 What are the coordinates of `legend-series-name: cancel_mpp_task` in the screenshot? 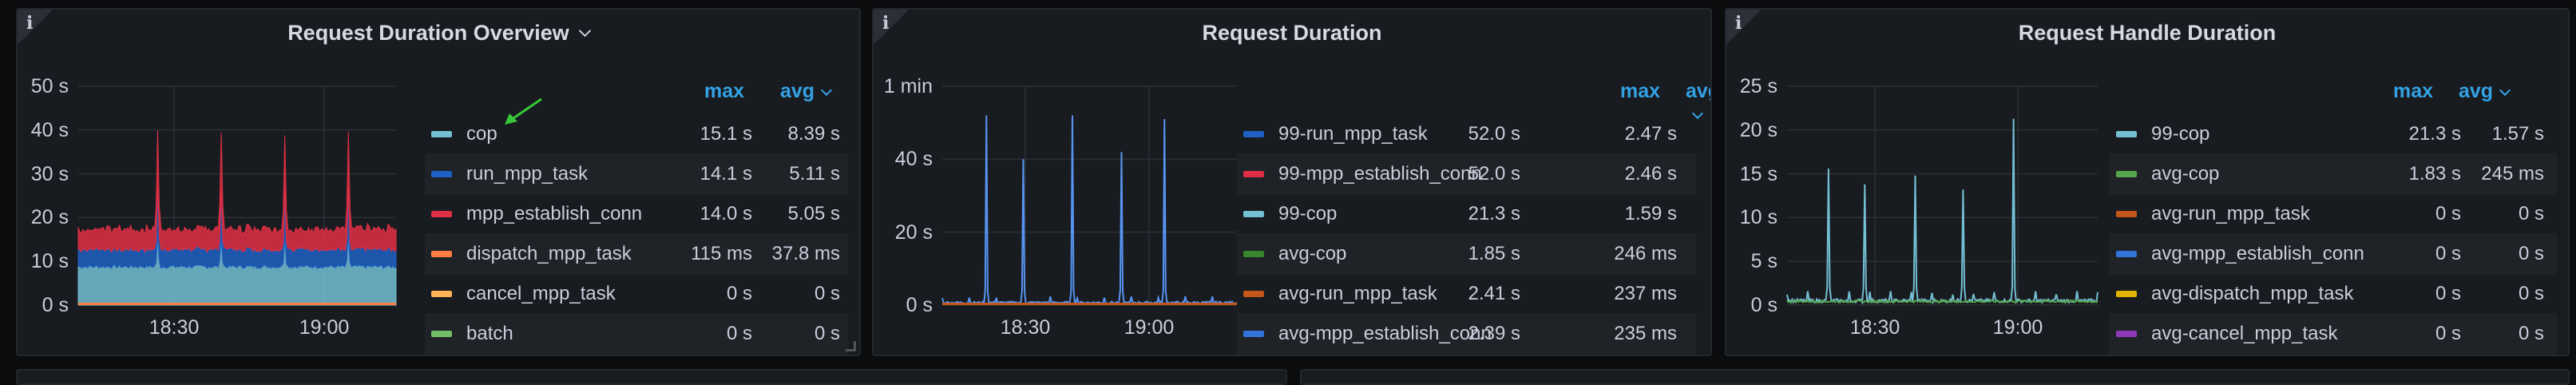 It's located at (541, 293).